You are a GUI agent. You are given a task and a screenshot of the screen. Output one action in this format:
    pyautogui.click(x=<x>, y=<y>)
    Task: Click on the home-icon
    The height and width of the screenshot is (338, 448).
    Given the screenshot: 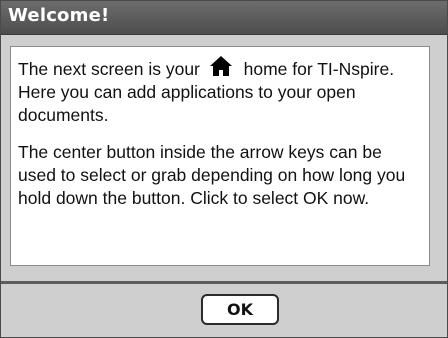 What is the action you would take?
    pyautogui.click(x=221, y=66)
    